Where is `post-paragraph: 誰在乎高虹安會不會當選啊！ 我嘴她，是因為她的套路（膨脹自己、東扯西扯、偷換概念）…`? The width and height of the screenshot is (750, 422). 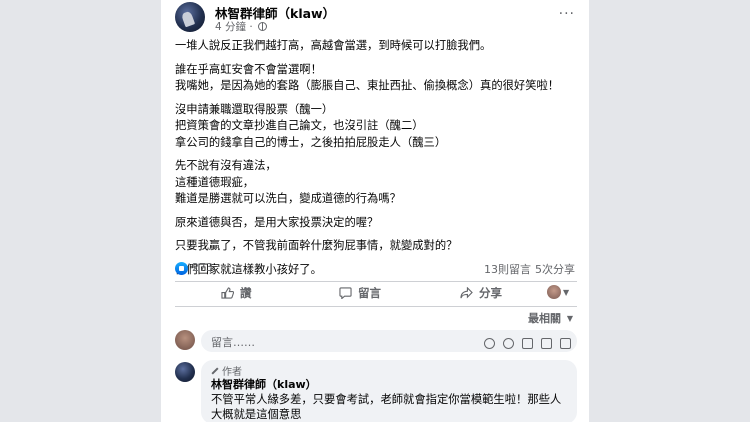 post-paragraph: 誰在乎高虹安會不會當選啊！ 我嘴她，是因為她的套路（膨脹自己、東扯西扯、偷換概念）… is located at coordinates (377, 78).